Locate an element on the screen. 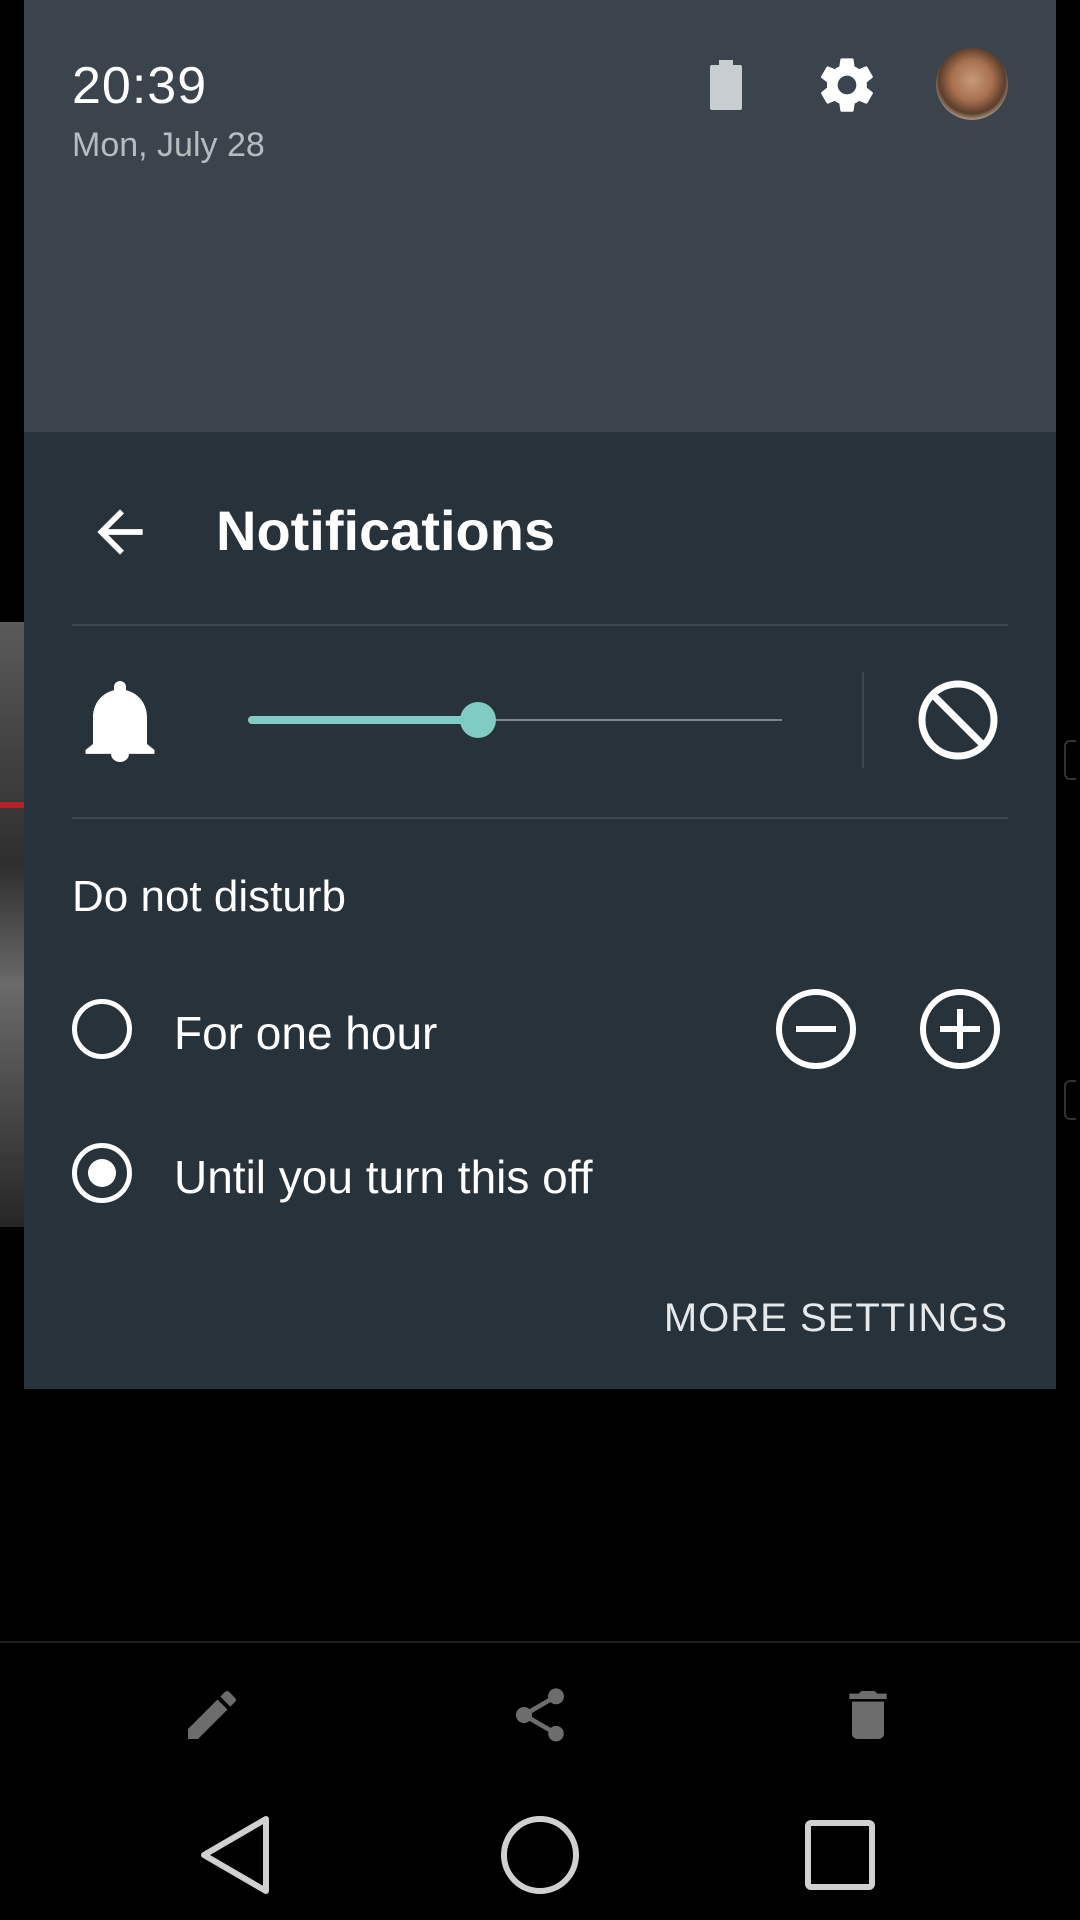 This screenshot has width=1080, height=1920. plus-circle-icon is located at coordinates (960, 1029).